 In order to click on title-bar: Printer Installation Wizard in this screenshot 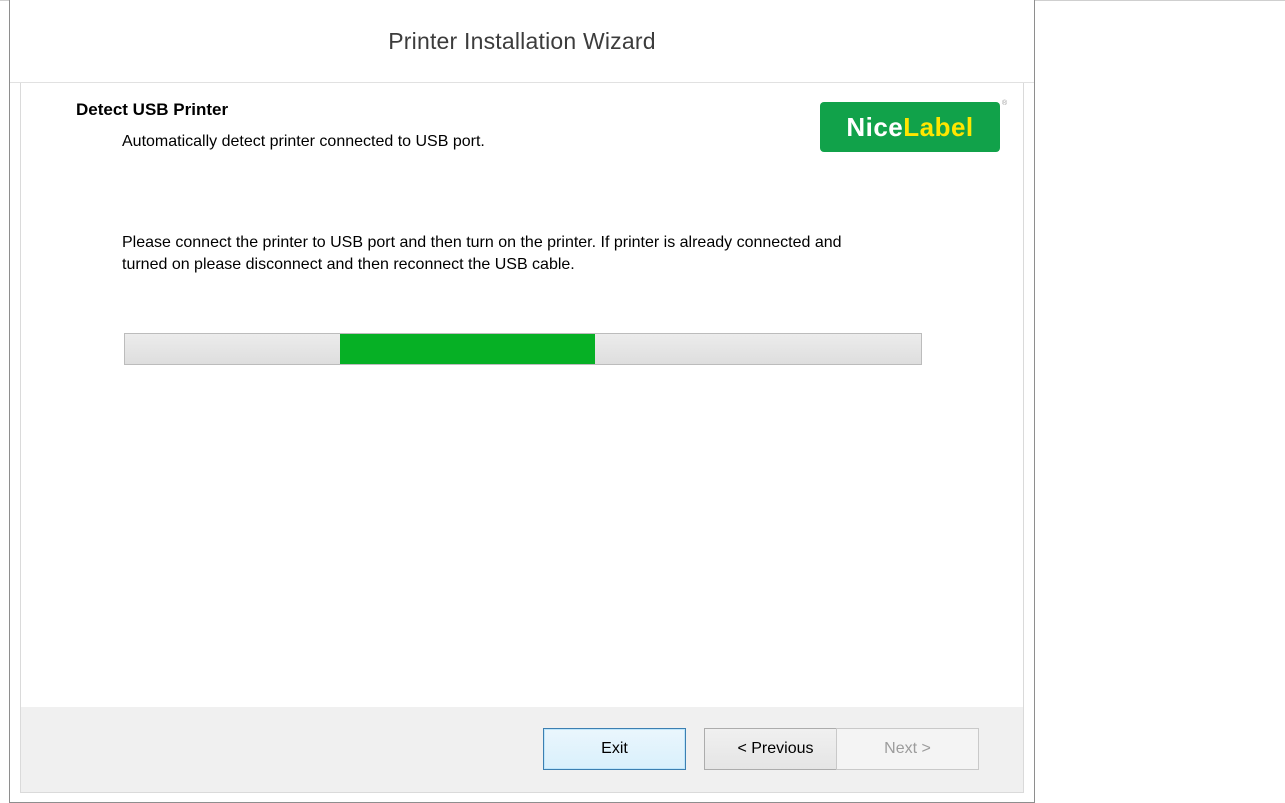, I will do `click(522, 41)`.